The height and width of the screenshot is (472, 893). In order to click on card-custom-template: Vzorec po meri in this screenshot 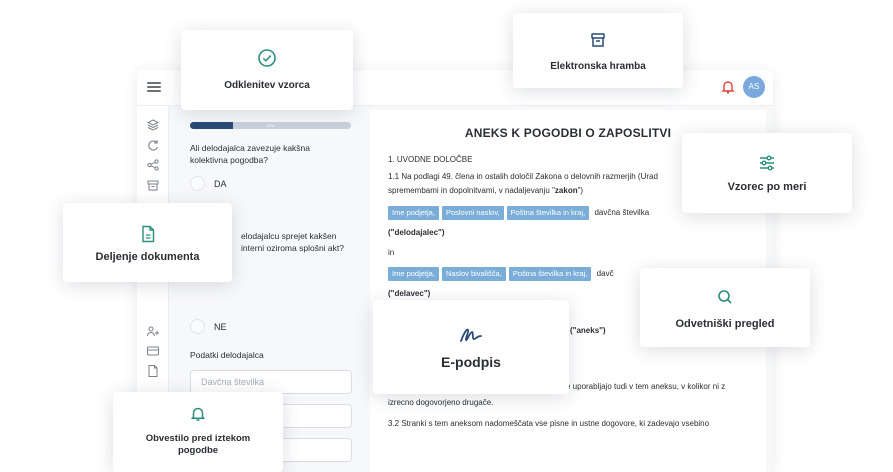, I will do `click(767, 173)`.